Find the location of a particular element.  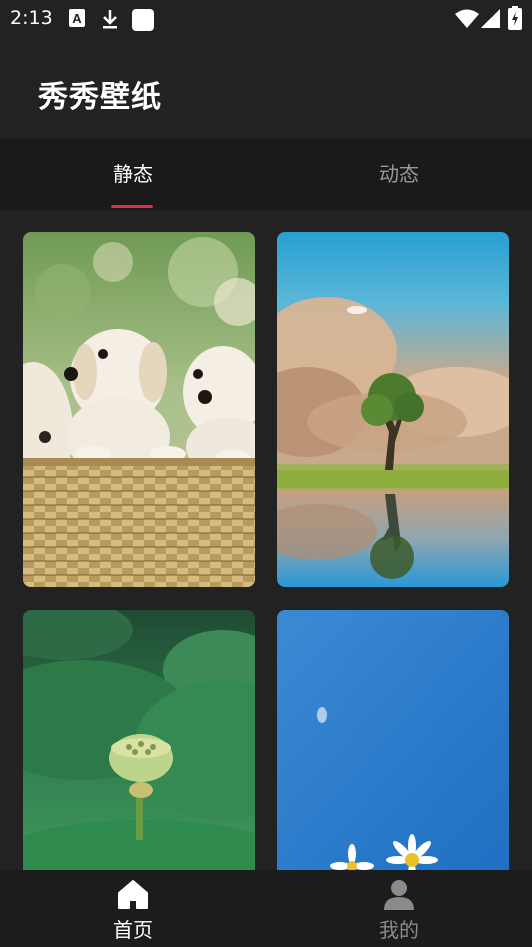

wallpaper-image-lotus is located at coordinates (139, 740).